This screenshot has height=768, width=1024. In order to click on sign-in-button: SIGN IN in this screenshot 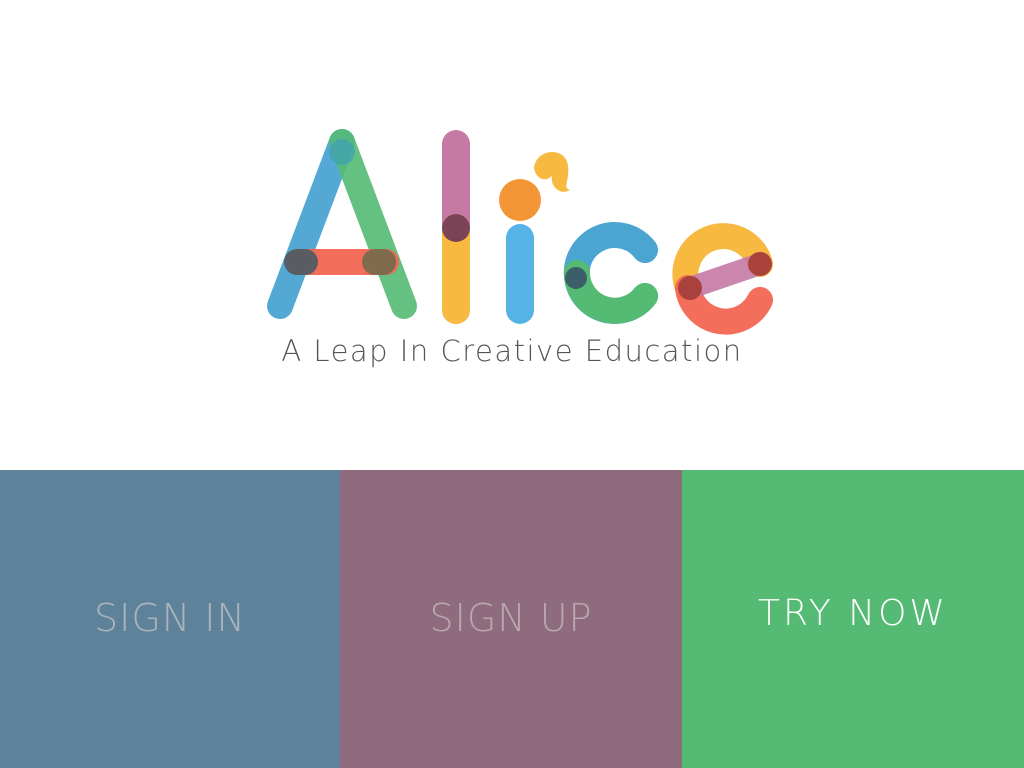, I will do `click(170, 619)`.